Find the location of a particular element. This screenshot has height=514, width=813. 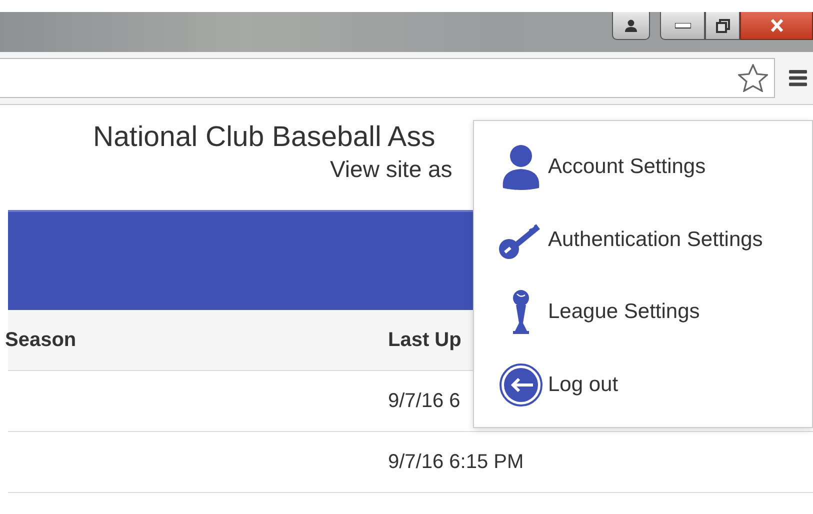

menu-icon is located at coordinates (798, 78).